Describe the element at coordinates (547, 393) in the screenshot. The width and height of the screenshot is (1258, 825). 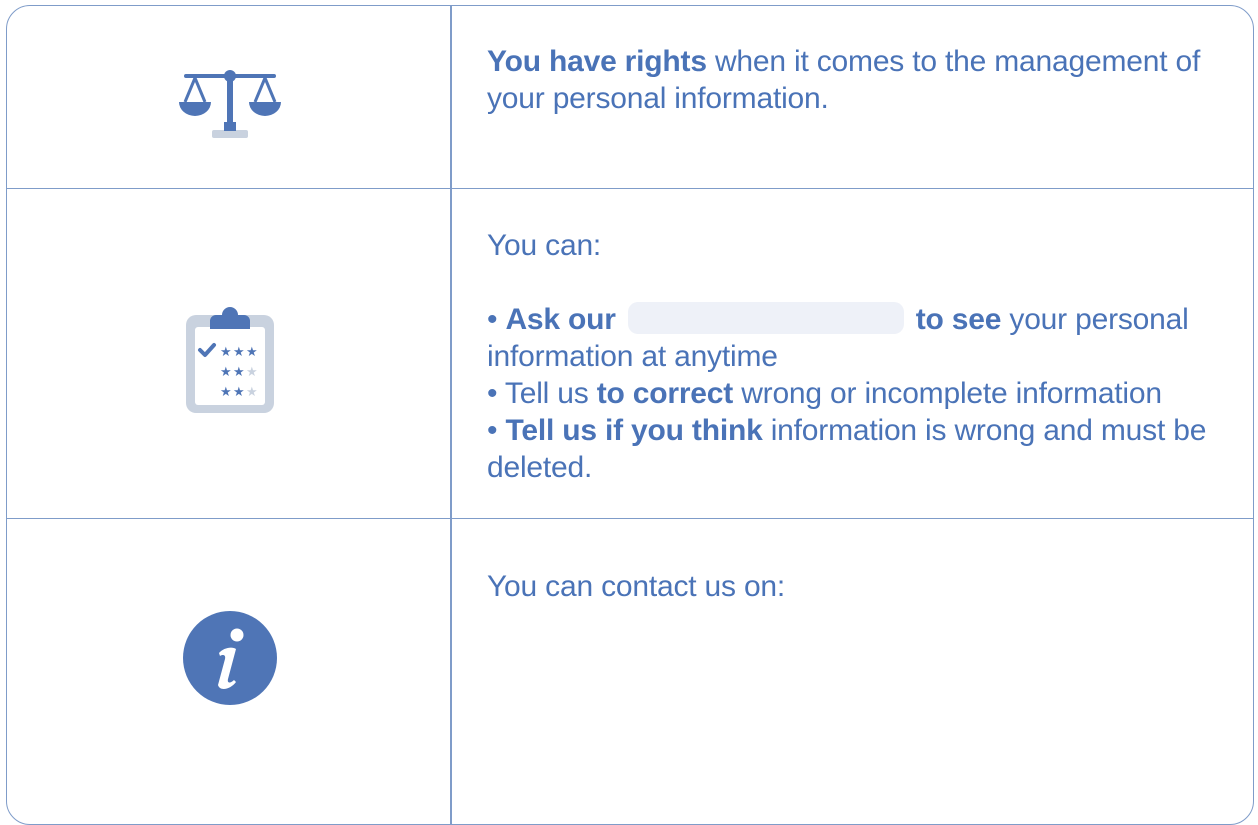
I see `bullet-correct-prefix: Tell us` at that location.